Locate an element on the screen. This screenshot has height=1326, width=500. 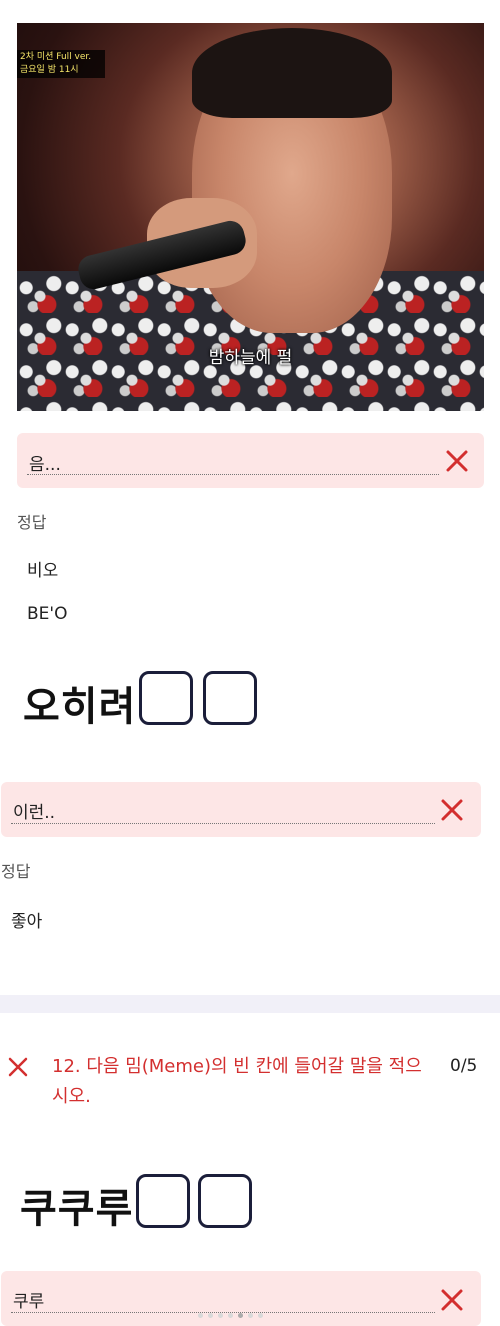
badge-line-2: 금요일 밤 11시 is located at coordinates (49, 70).